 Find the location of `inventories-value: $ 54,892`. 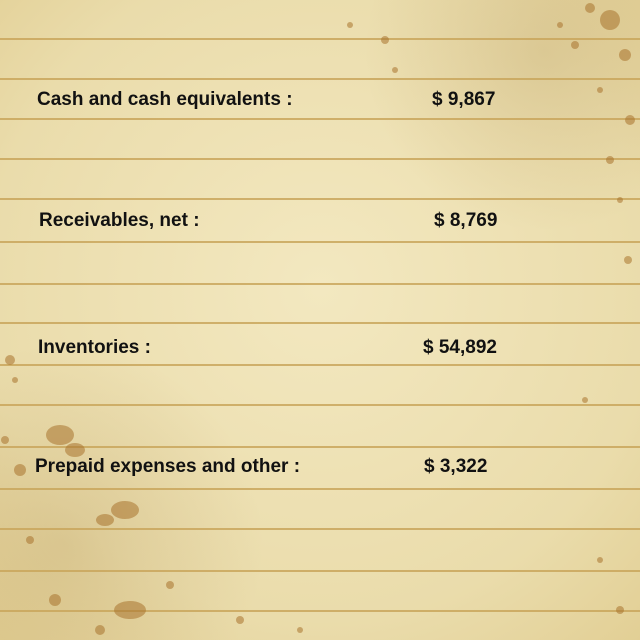

inventories-value: $ 54,892 is located at coordinates (460, 347).